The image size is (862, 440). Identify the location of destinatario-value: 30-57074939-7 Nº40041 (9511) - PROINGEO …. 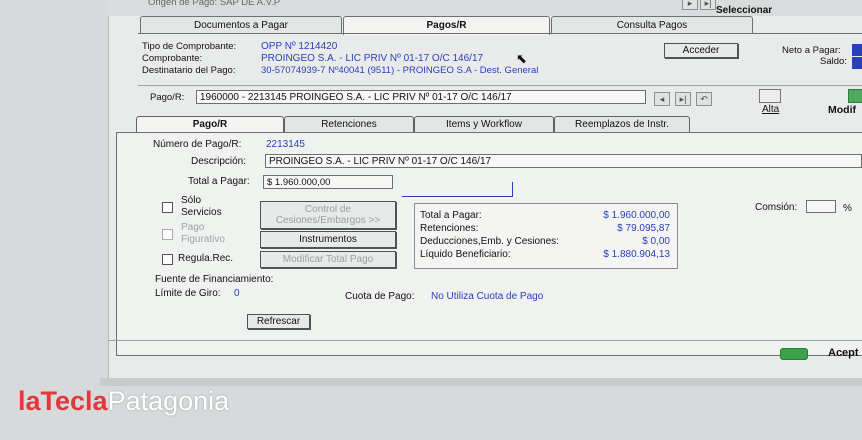
(400, 70).